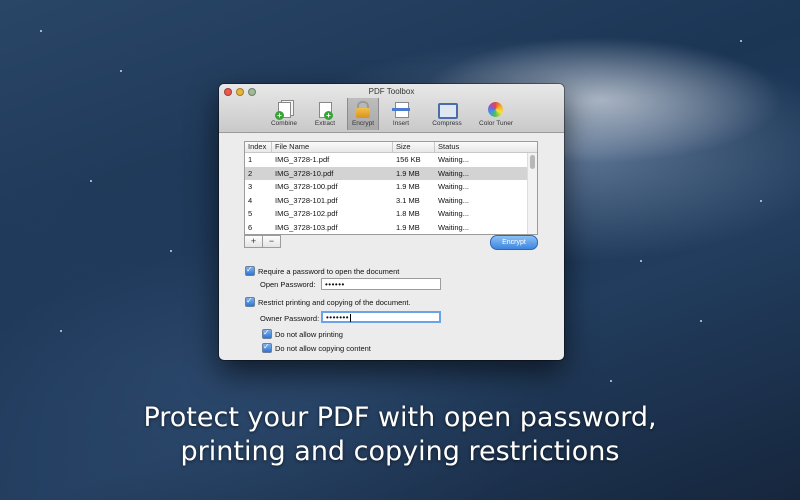  Describe the element at coordinates (408, 200) in the screenshot. I see `cell-size: 3.1 MB` at that location.